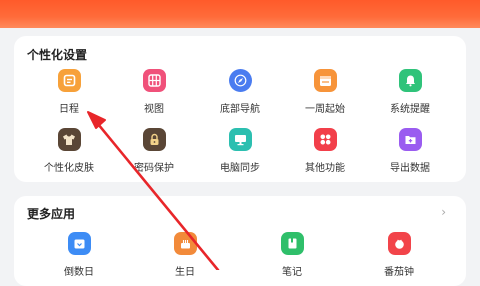 This screenshot has width=480, height=286. I want to click on tile-label: 生日, so click(185, 272).